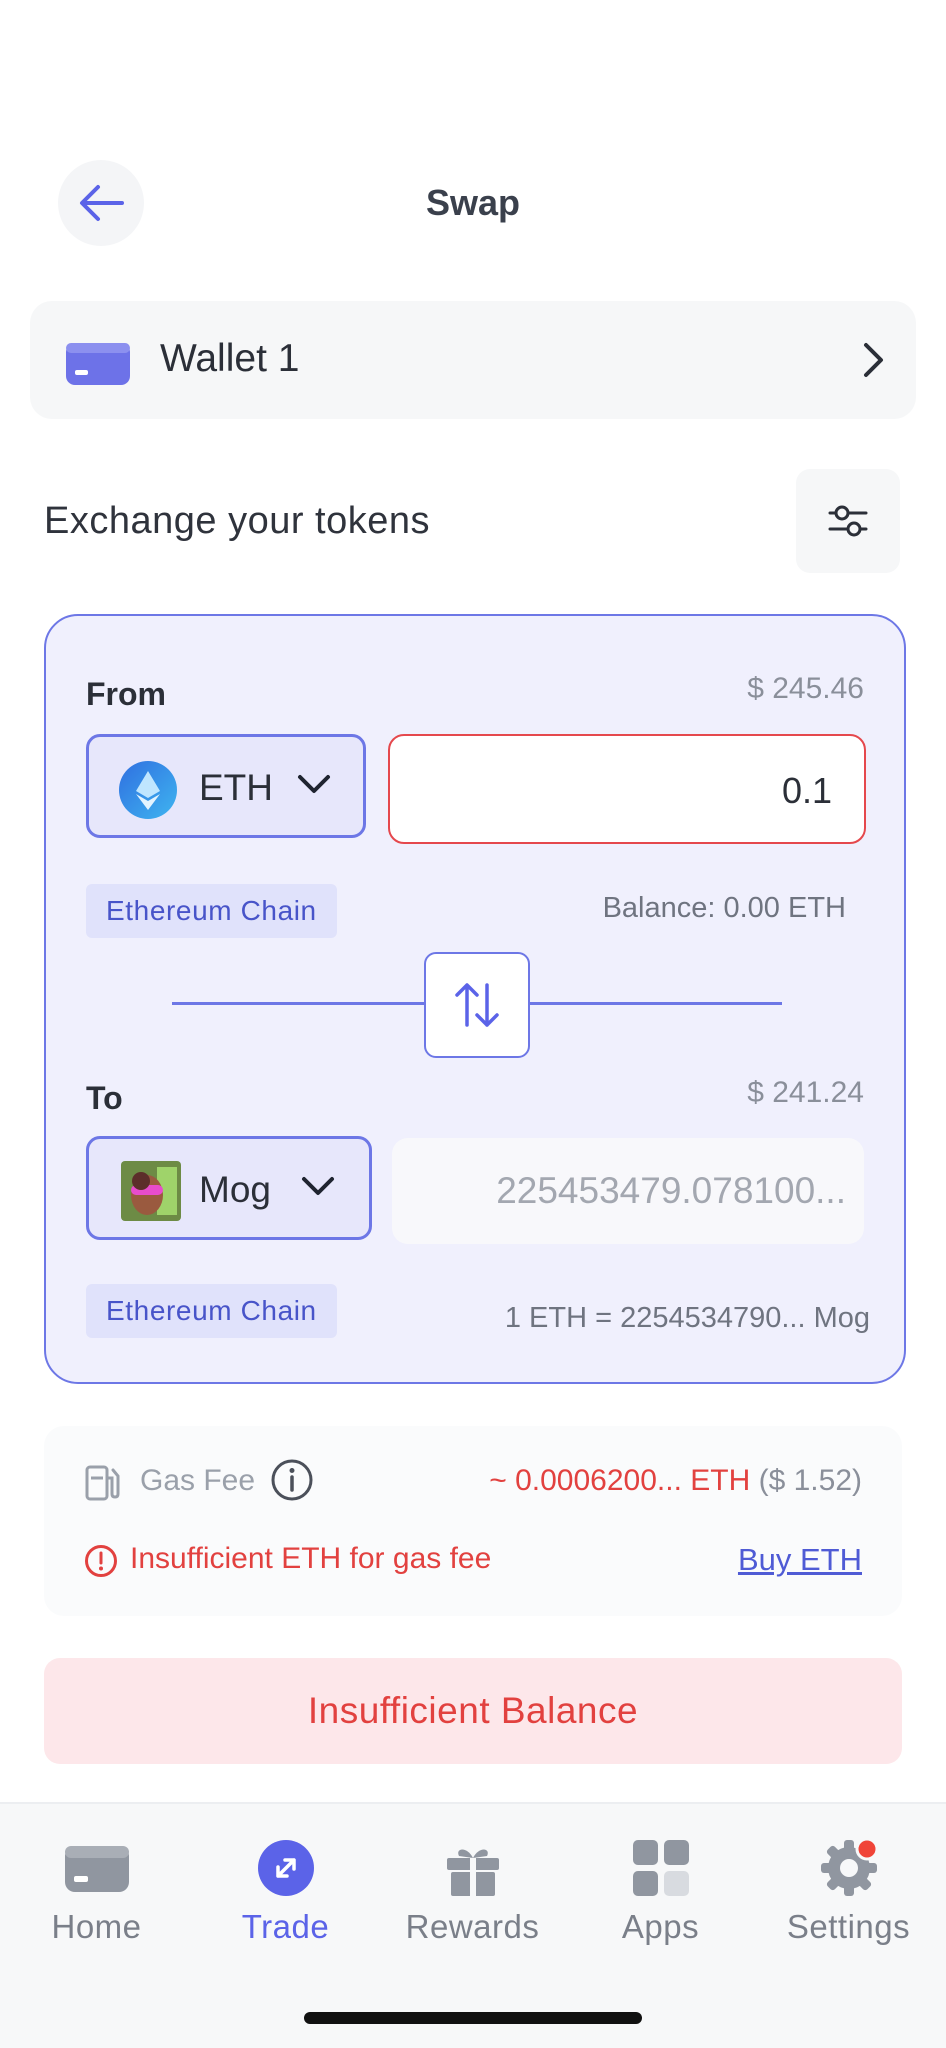 This screenshot has width=946, height=2048. I want to click on swap-arrows-icon, so click(477, 1005).